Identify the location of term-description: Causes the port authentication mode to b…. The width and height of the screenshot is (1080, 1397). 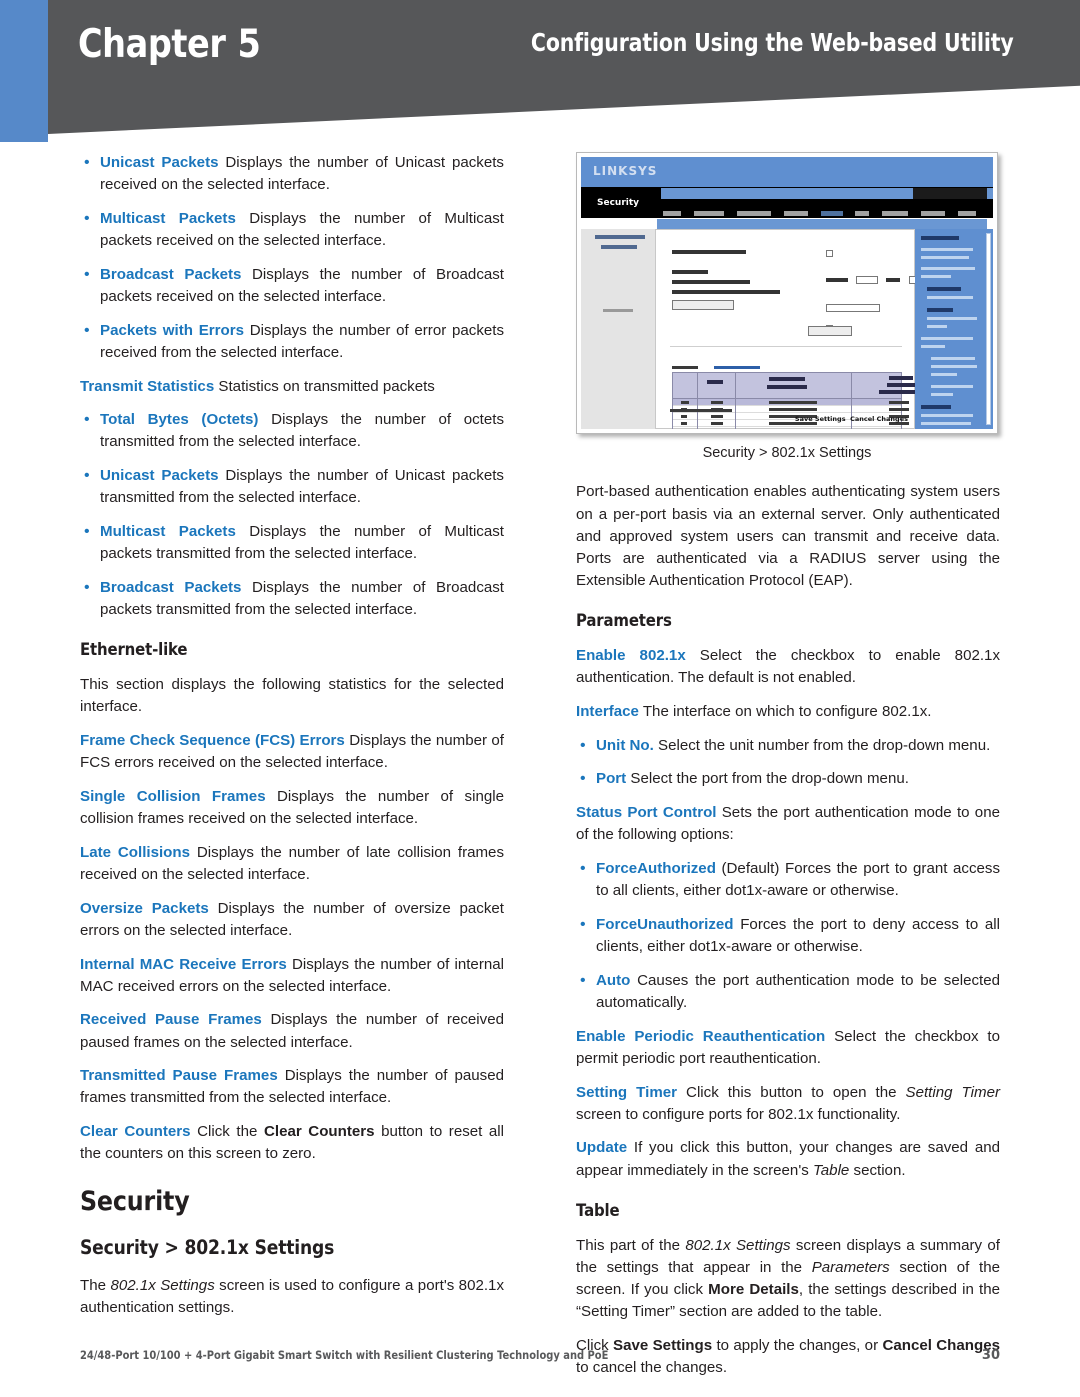
(798, 991).